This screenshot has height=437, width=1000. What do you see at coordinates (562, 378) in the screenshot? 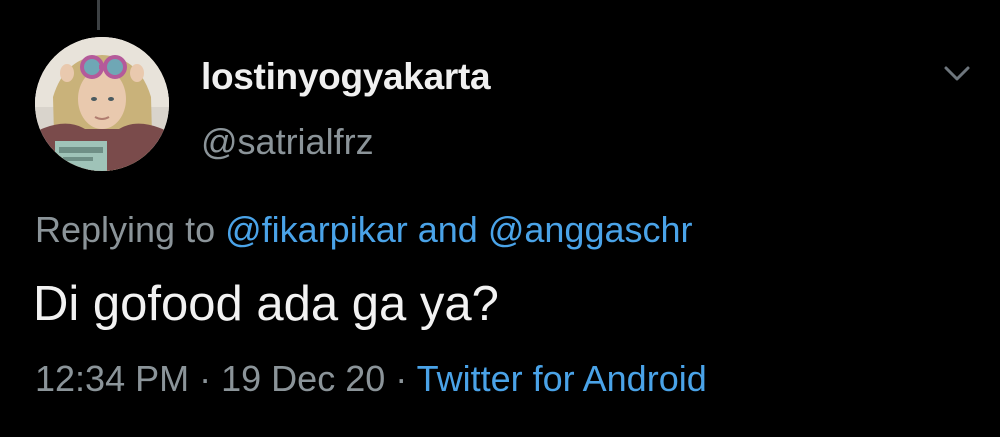
I see `tweet-source: Twitter for Android` at bounding box center [562, 378].